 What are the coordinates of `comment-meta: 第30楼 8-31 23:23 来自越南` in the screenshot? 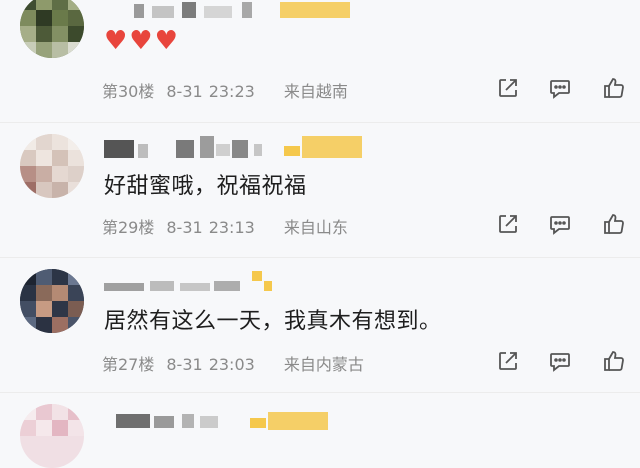 It's located at (231, 90).